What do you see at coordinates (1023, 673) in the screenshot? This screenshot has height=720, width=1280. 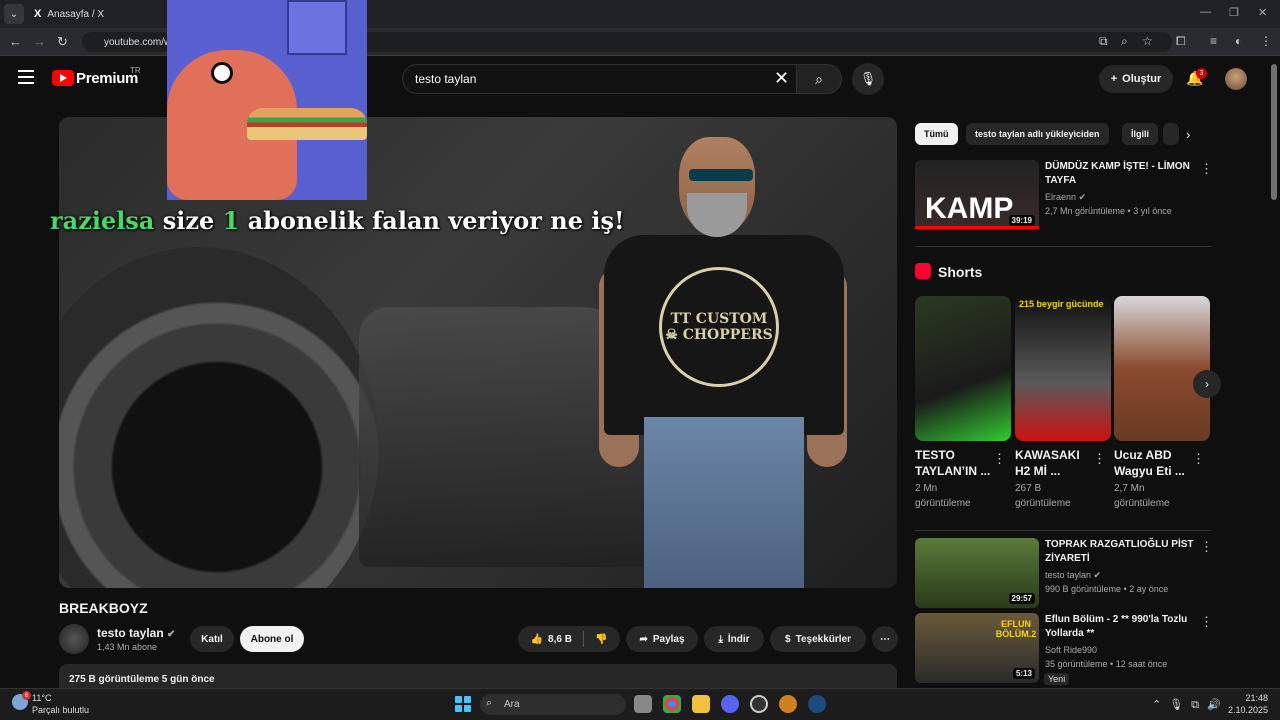 I see `video-duration: 5:13` at bounding box center [1023, 673].